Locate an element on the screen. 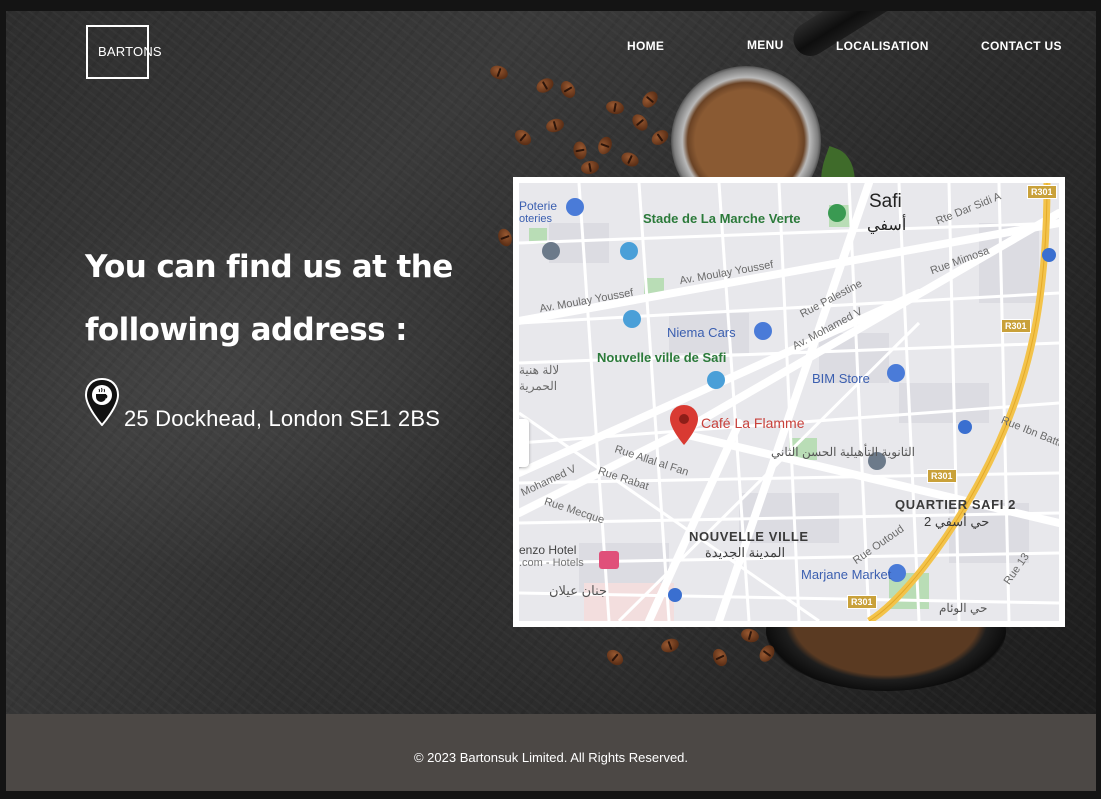 The width and height of the screenshot is (1101, 799). map-label-stadium: Stade de La Marche Verte is located at coordinates (722, 218).